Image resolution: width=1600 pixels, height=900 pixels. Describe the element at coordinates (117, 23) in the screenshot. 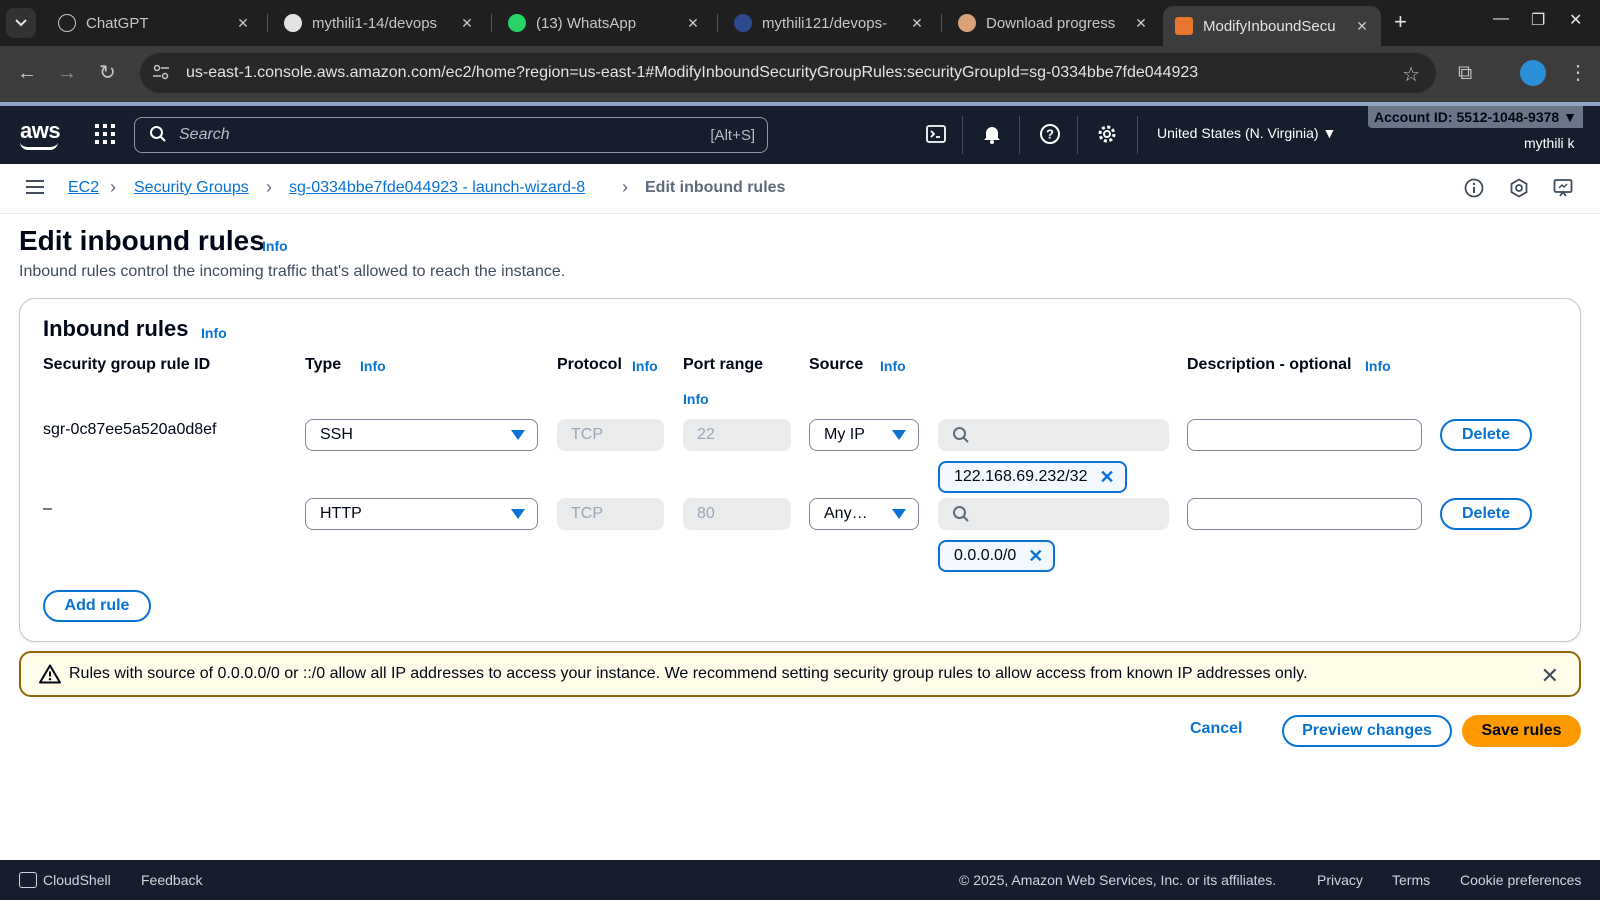

I see `tab-label: ChatGPT` at that location.